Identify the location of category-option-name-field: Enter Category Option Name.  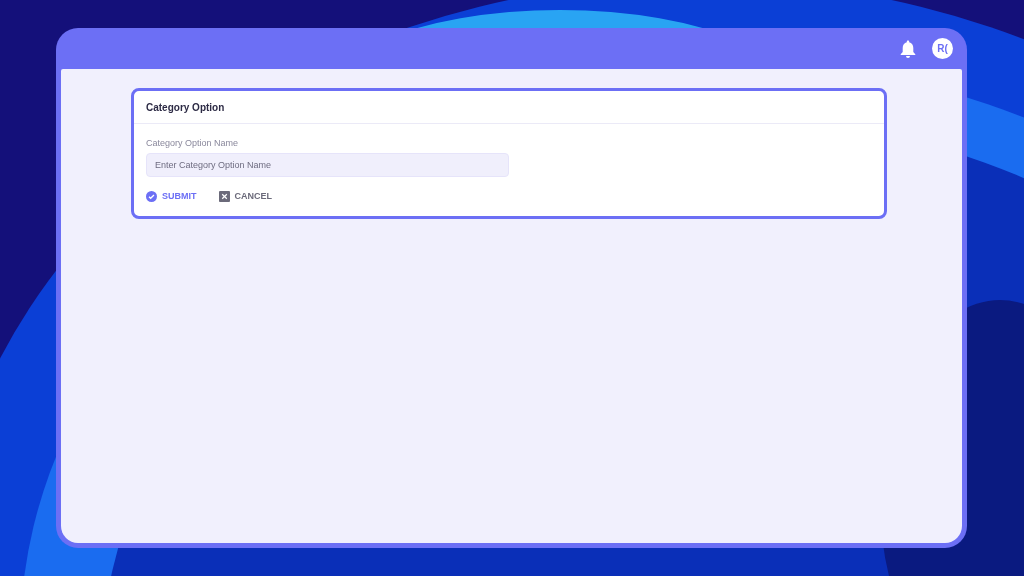
(327, 165).